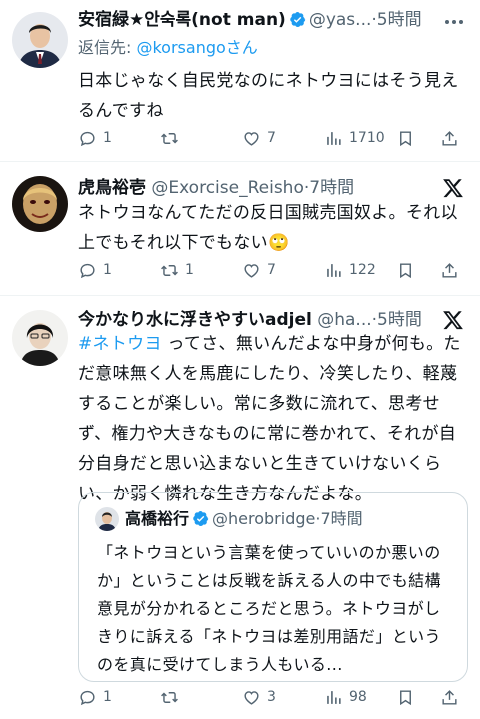 This screenshot has width=480, height=719. I want to click on reply-to-handle: @korsangoさん, so click(196, 47).